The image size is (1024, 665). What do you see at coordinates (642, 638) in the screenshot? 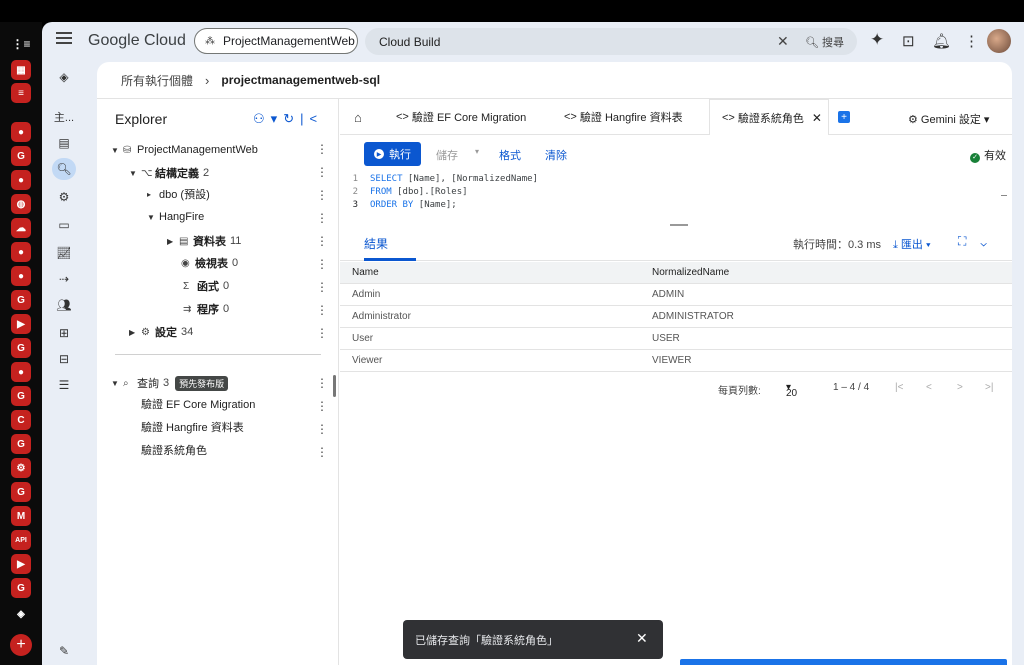
I see `close-icon: ✕` at bounding box center [642, 638].